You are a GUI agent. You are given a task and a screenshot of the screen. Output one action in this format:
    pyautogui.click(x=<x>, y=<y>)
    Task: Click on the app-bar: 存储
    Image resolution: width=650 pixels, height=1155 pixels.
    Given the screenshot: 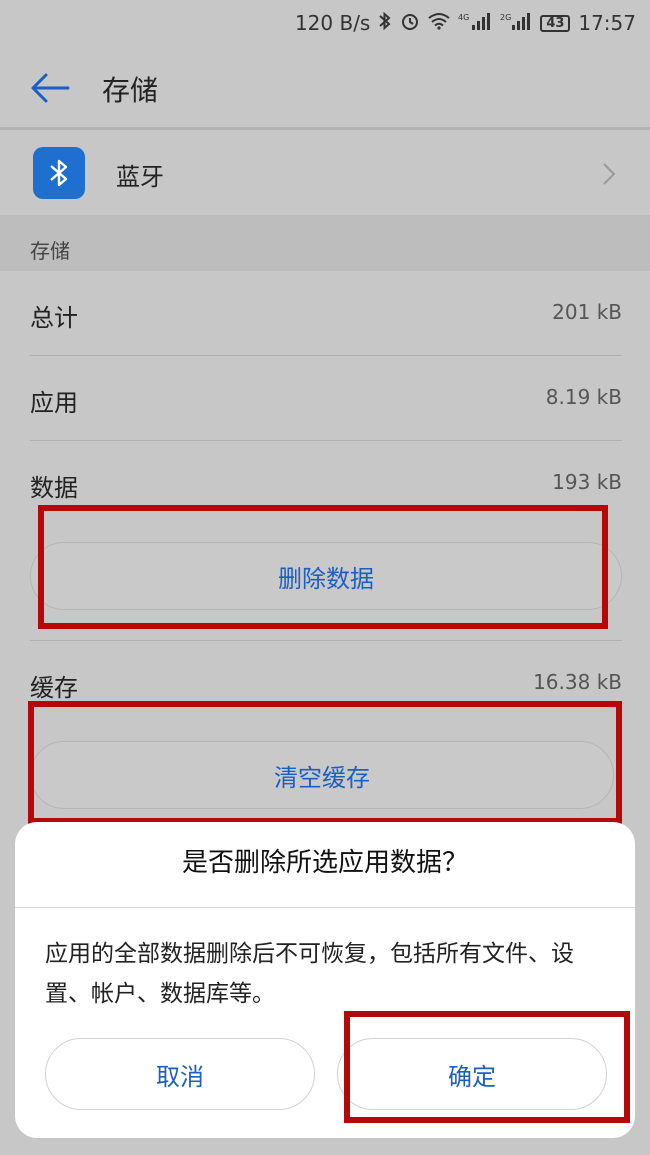 What is the action you would take?
    pyautogui.click(x=325, y=88)
    